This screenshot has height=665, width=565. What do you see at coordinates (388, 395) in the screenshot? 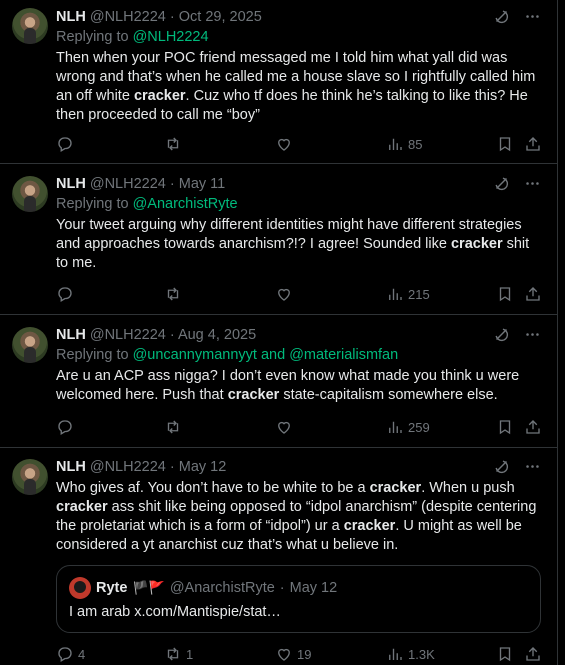
I see `text-segment: state-capitalism somewhere else.` at bounding box center [388, 395].